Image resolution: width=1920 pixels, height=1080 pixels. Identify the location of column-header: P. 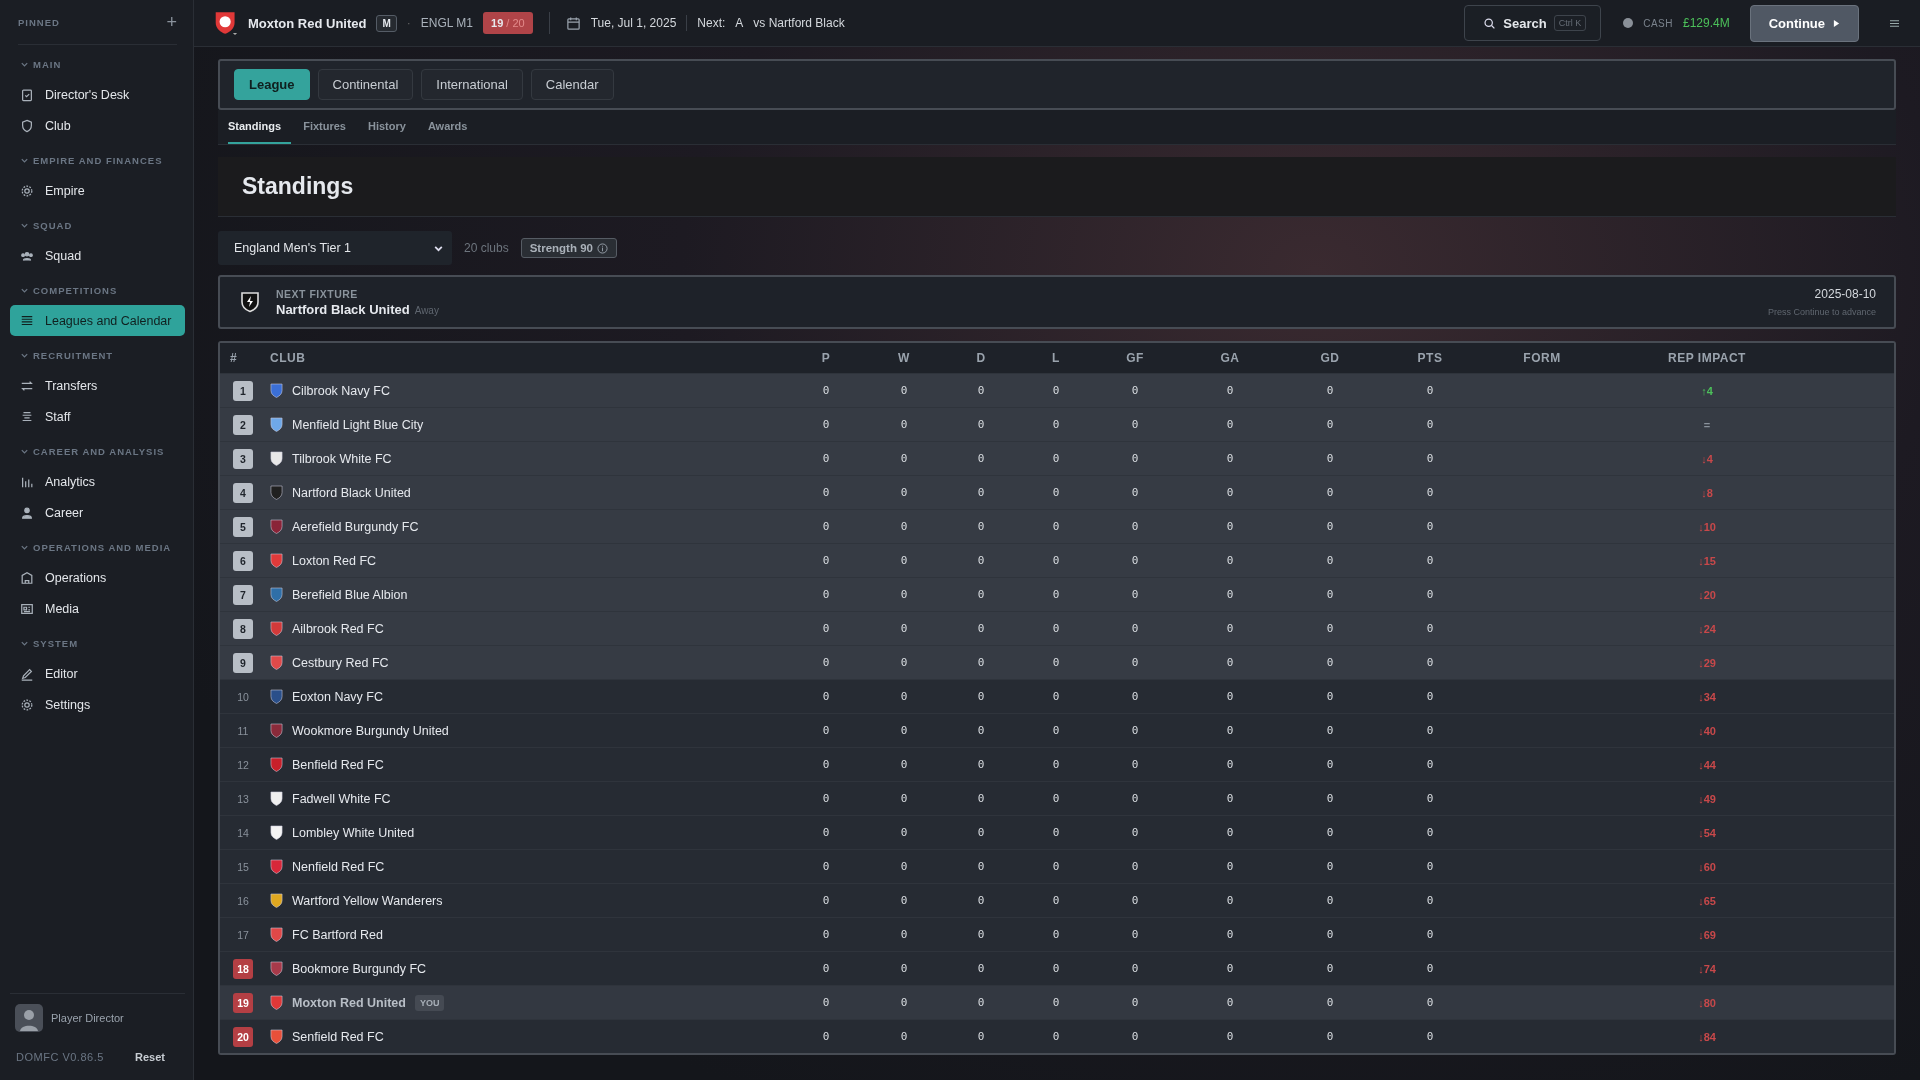
(826, 358).